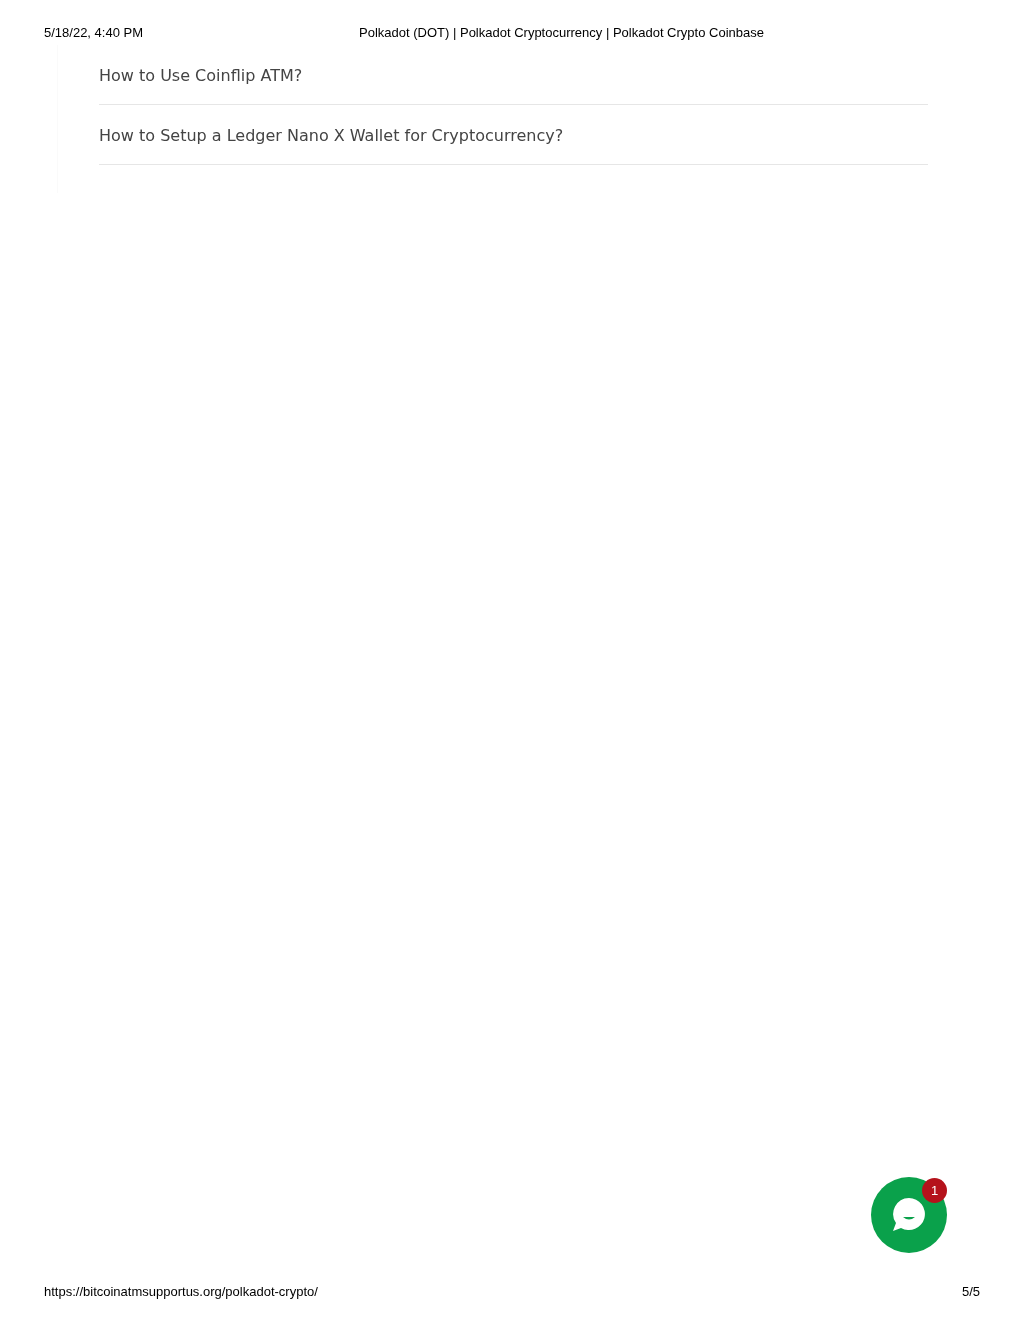 This screenshot has width=1024, height=1325. What do you see at coordinates (93, 33) in the screenshot?
I see `print-date: 5/18/22, 4:40 PM` at bounding box center [93, 33].